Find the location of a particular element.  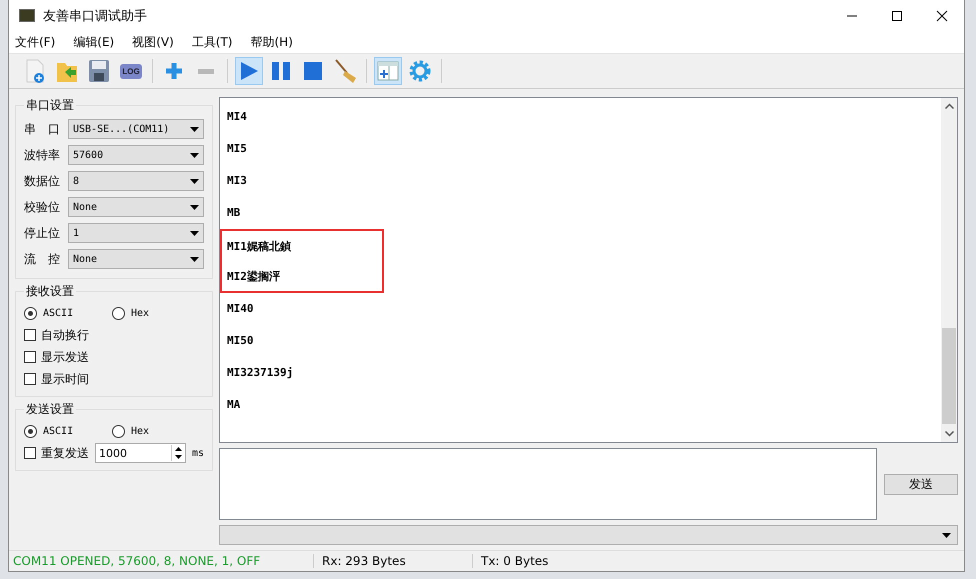

scrollbar is located at coordinates (949, 270).